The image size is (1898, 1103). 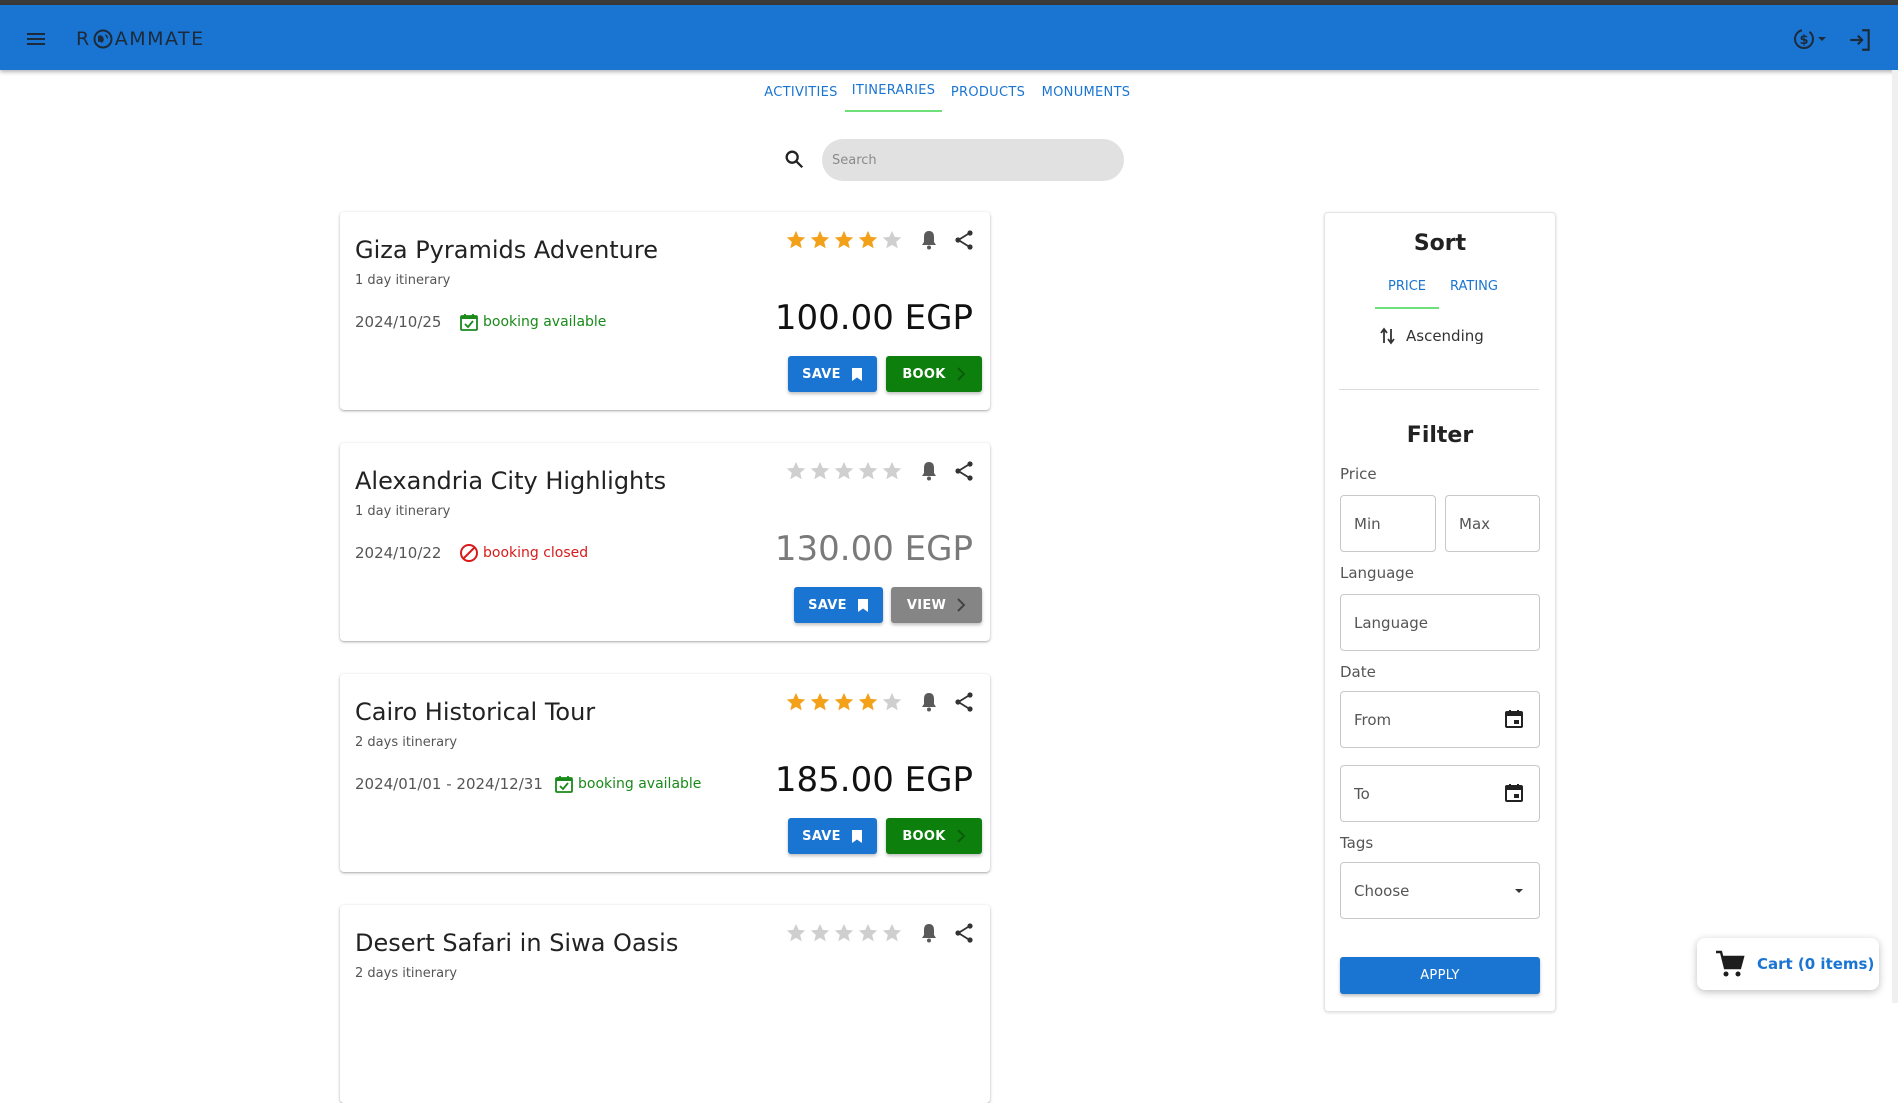 I want to click on date-to-placeholder: To, so click(x=1362, y=793).